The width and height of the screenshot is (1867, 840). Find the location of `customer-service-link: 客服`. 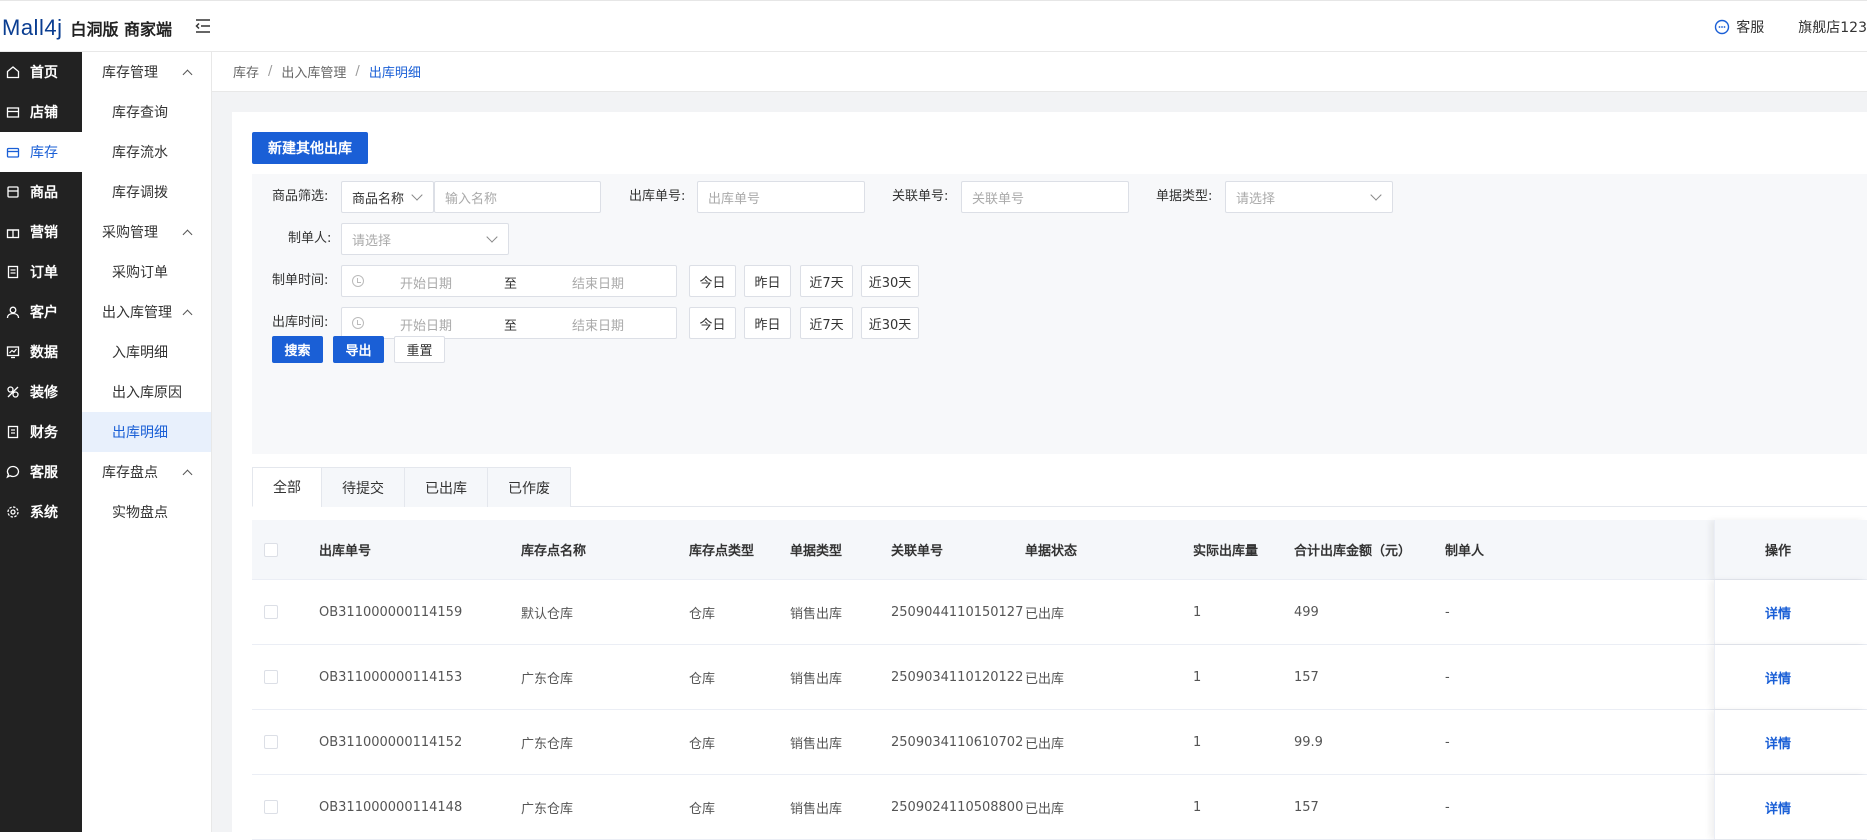

customer-service-link: 客服 is located at coordinates (1739, 27).